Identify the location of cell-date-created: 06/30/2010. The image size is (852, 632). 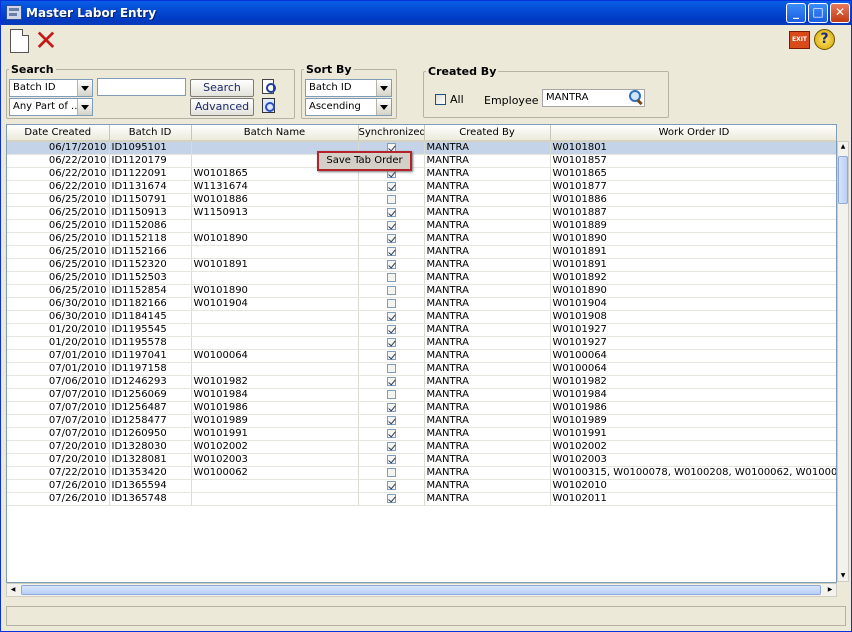
(58, 317).